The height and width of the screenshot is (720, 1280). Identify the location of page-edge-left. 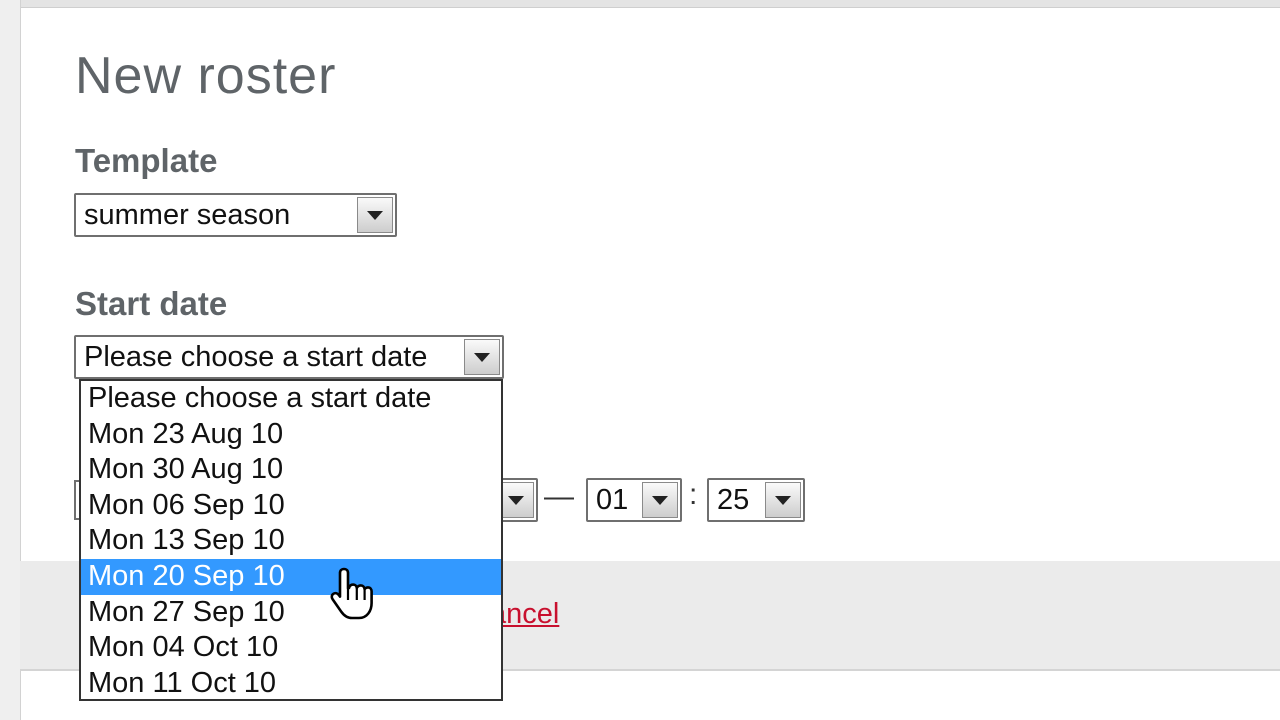
(10, 360).